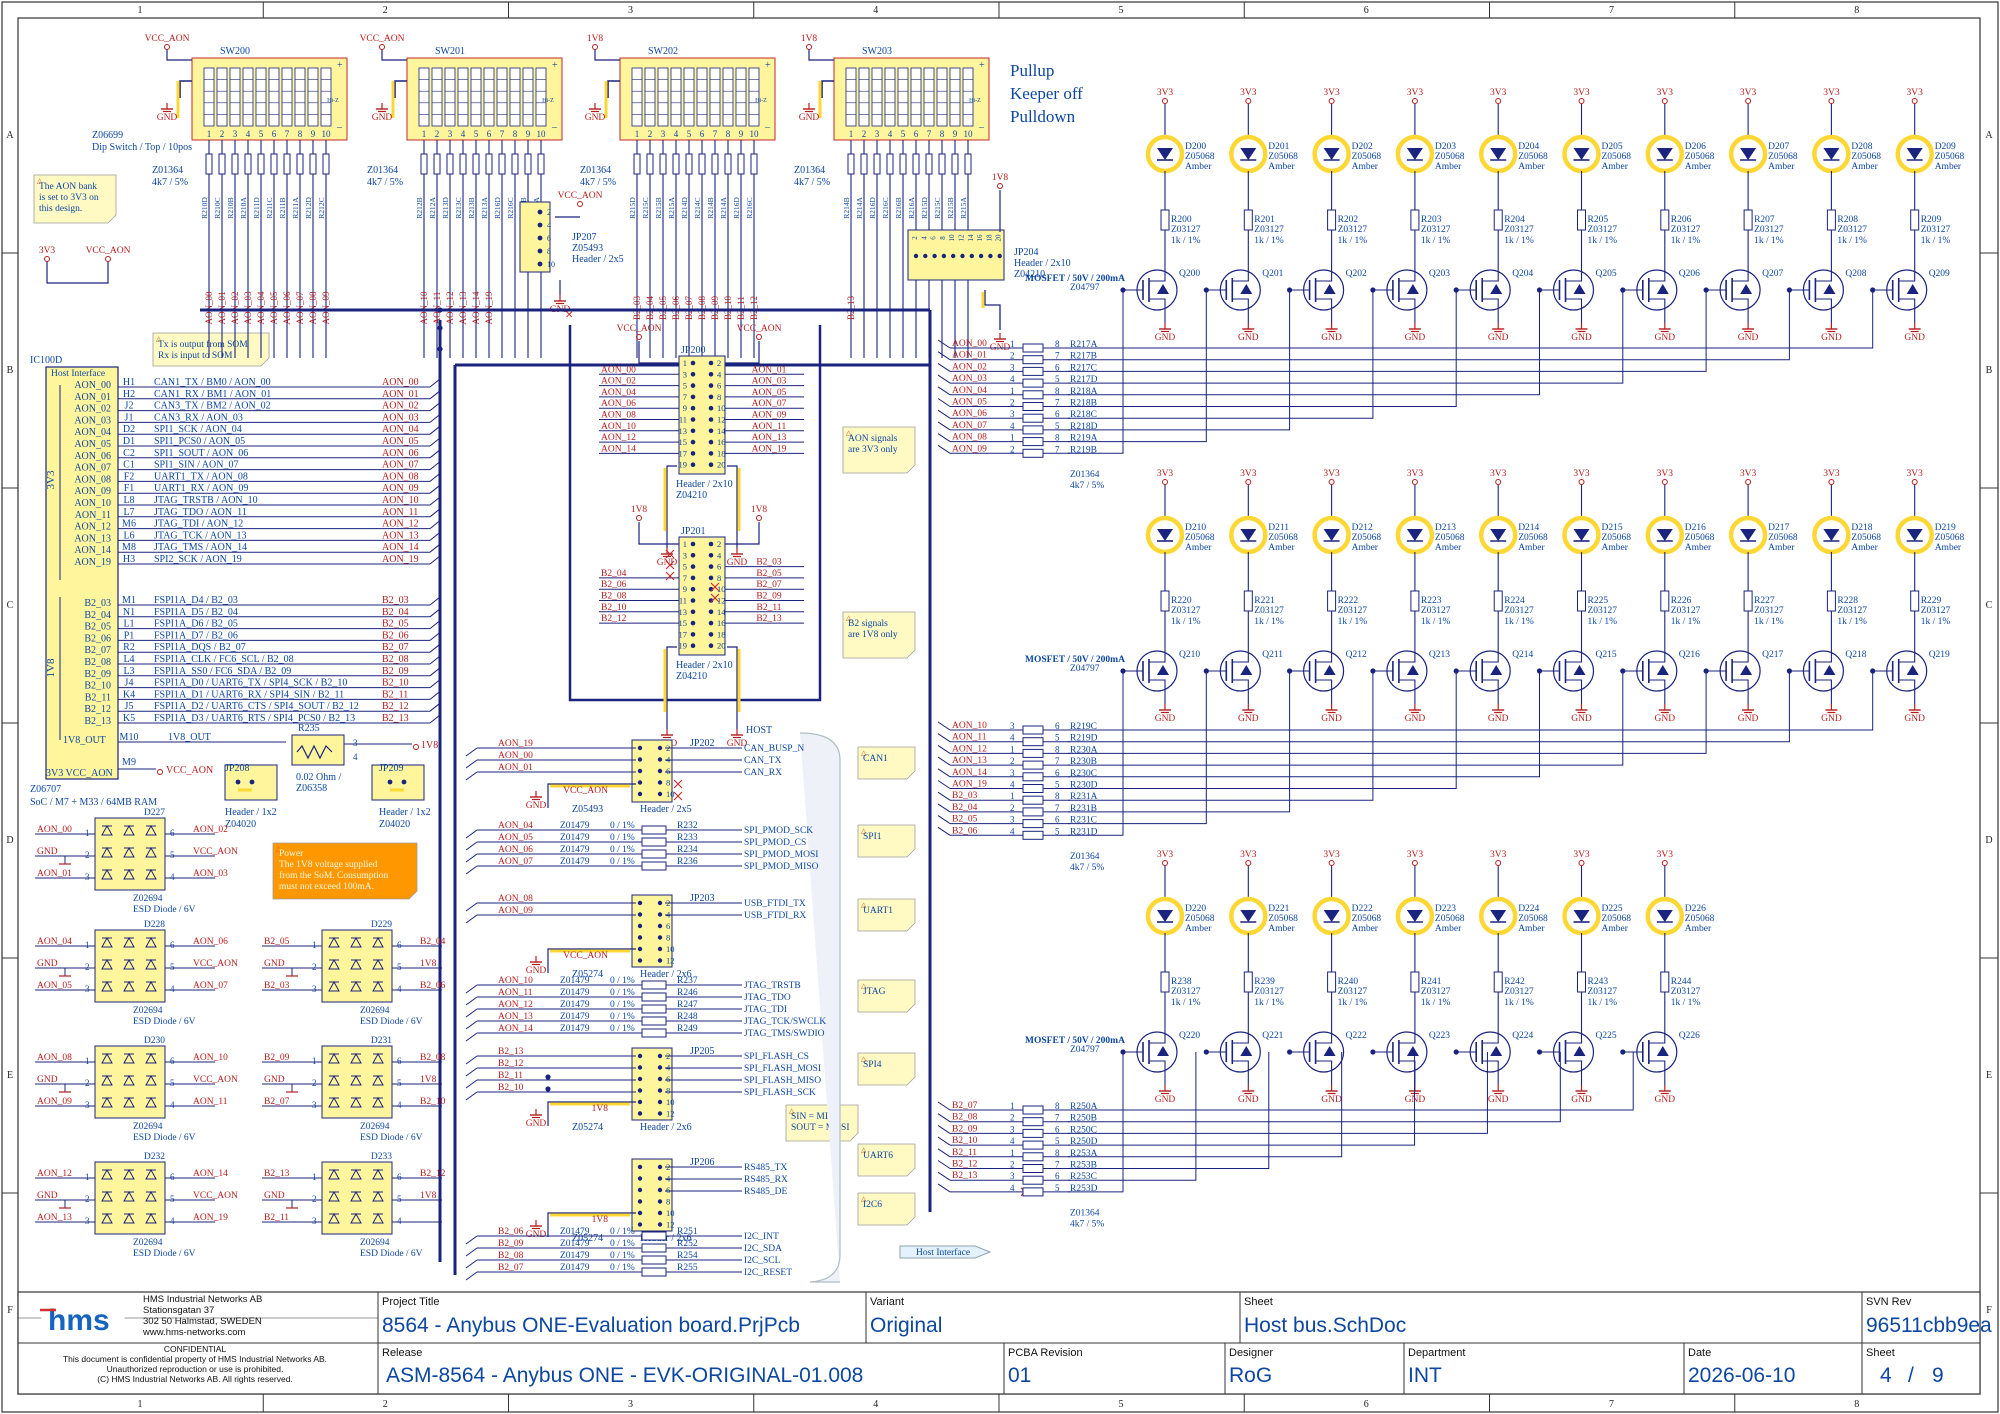 Image resolution: width=2000 pixels, height=1414 pixels. I want to click on switch-ref: SW200, so click(235, 51).